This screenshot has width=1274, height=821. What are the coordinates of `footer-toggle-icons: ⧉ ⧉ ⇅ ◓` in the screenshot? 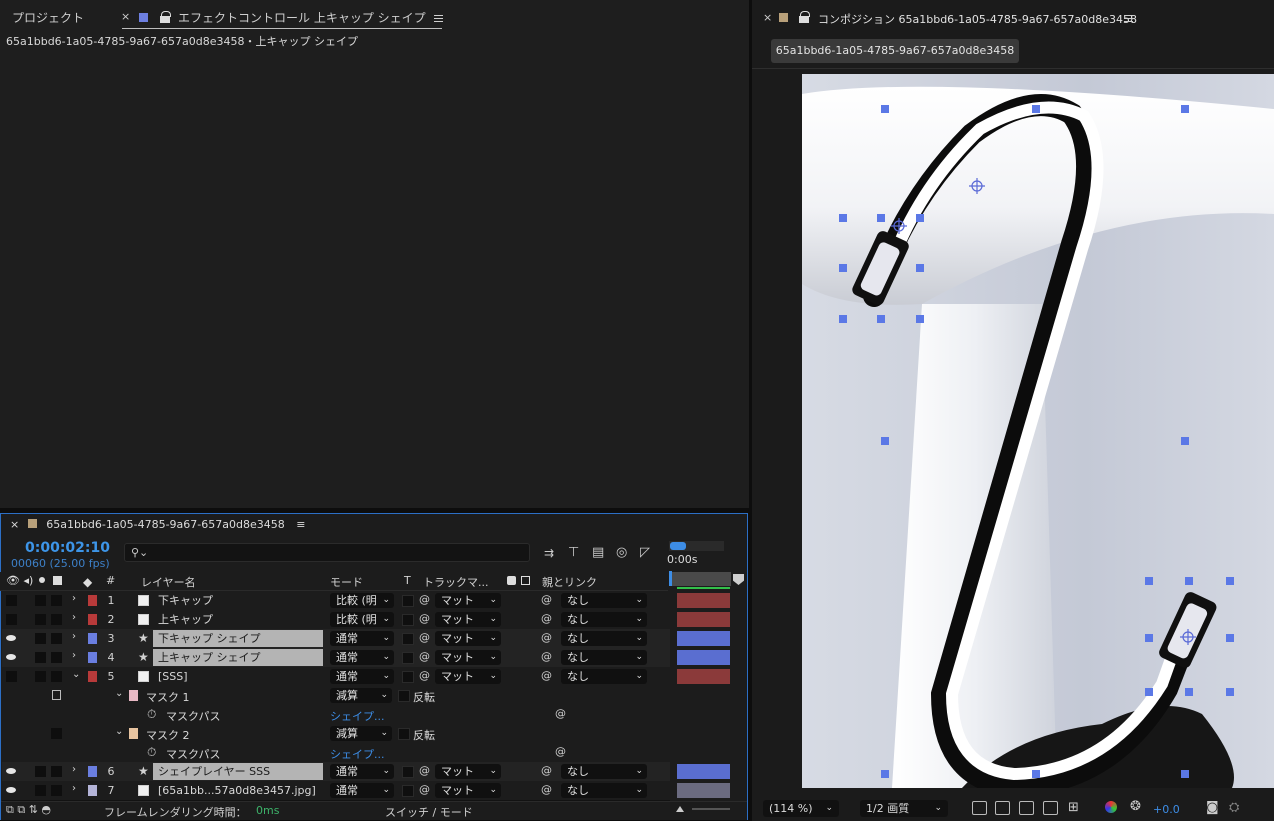 It's located at (28, 810).